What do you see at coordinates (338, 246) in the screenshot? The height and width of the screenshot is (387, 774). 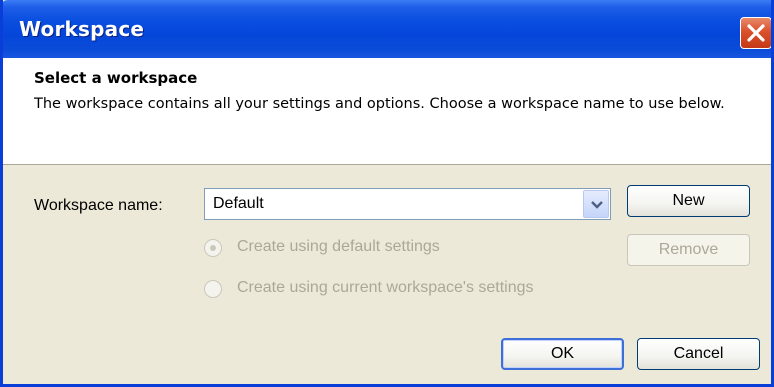 I see `radio-label-default-settings: Create using default settings` at bounding box center [338, 246].